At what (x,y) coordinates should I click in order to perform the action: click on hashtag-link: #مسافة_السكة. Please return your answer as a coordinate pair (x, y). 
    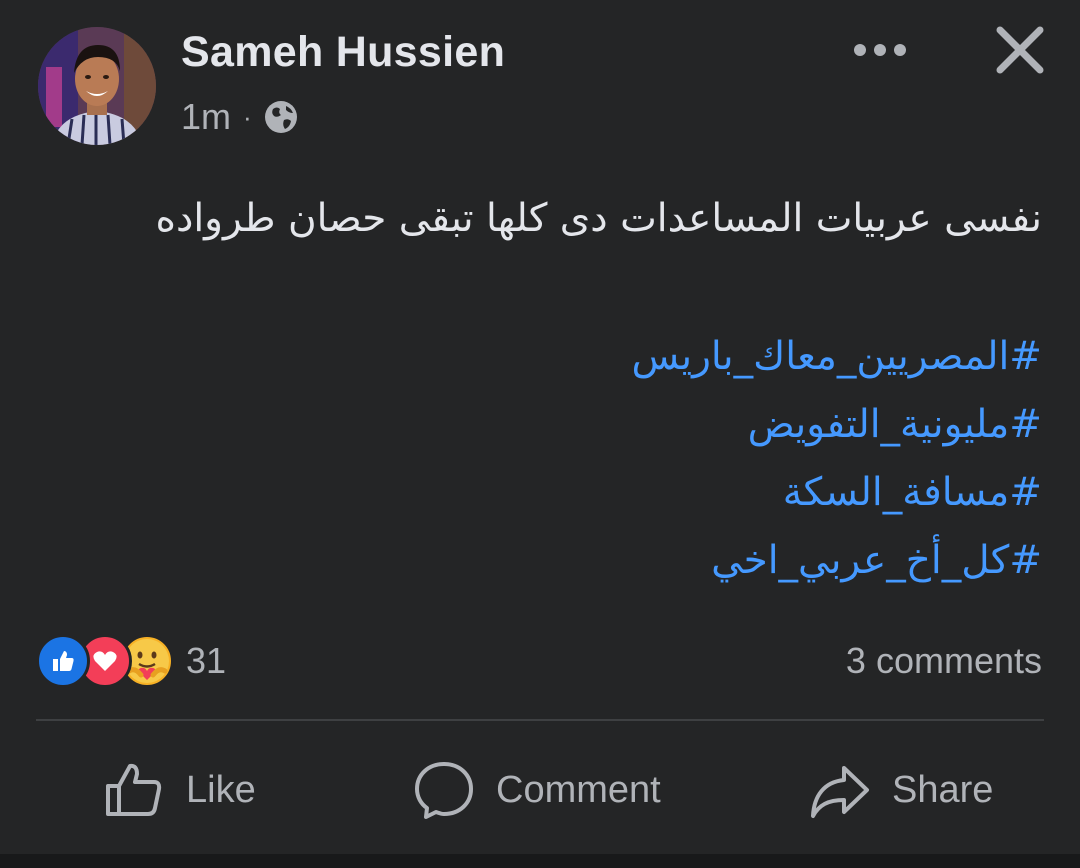
    Looking at the image, I should click on (542, 497).